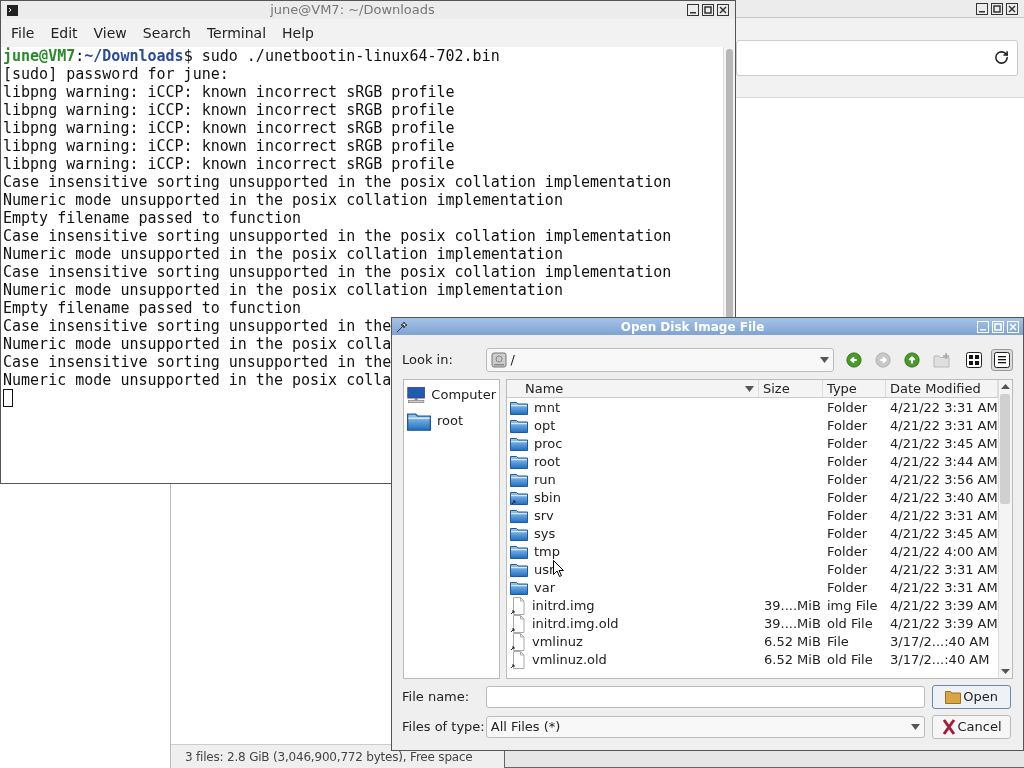 This screenshot has width=1024, height=768. What do you see at coordinates (544, 588) in the screenshot?
I see `file-name-cell: var` at bounding box center [544, 588].